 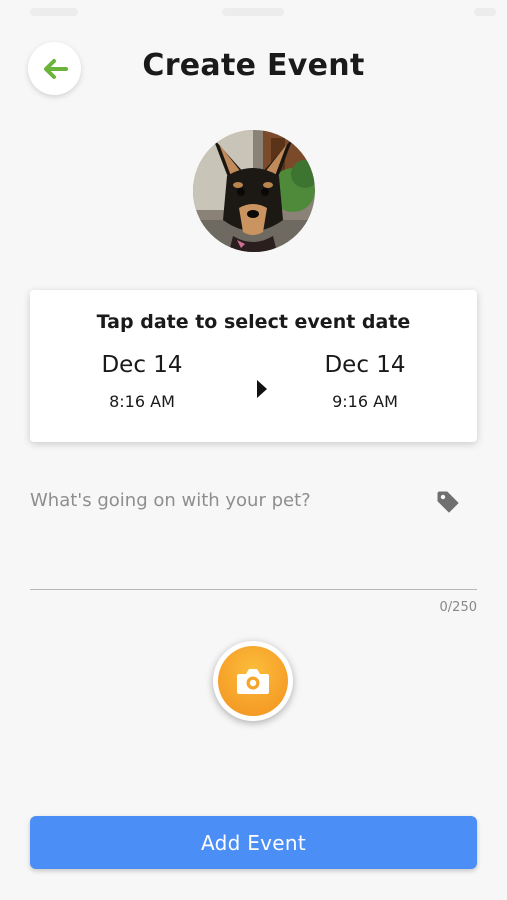 What do you see at coordinates (485, 12) in the screenshot?
I see `status-battery` at bounding box center [485, 12].